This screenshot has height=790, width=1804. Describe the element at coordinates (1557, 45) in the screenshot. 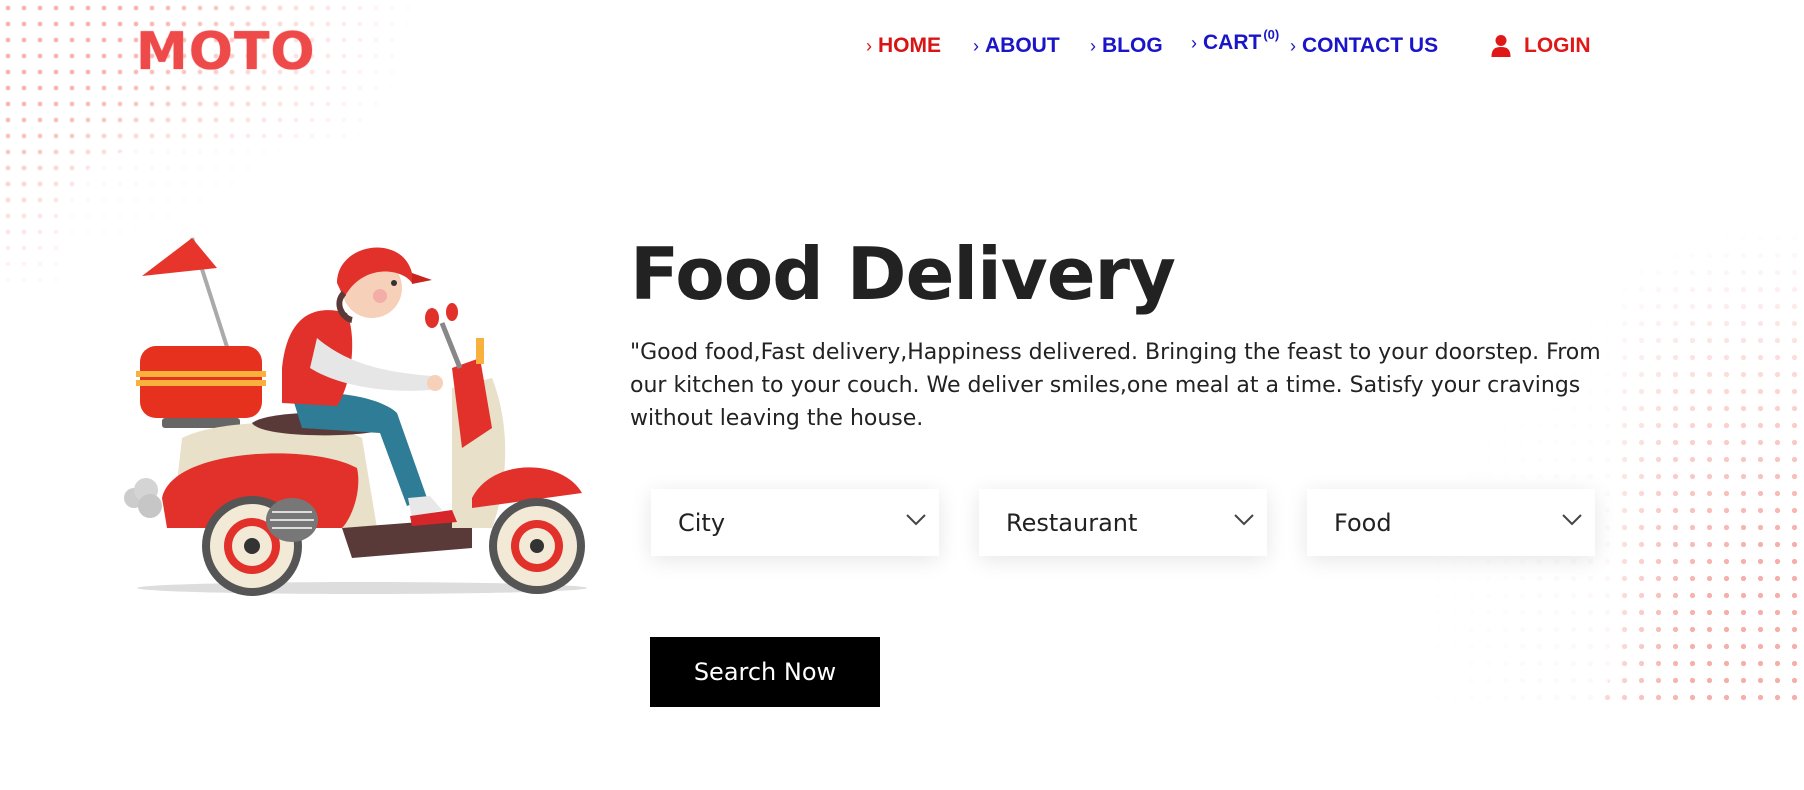

I see `login-label: LOGIN` at that location.